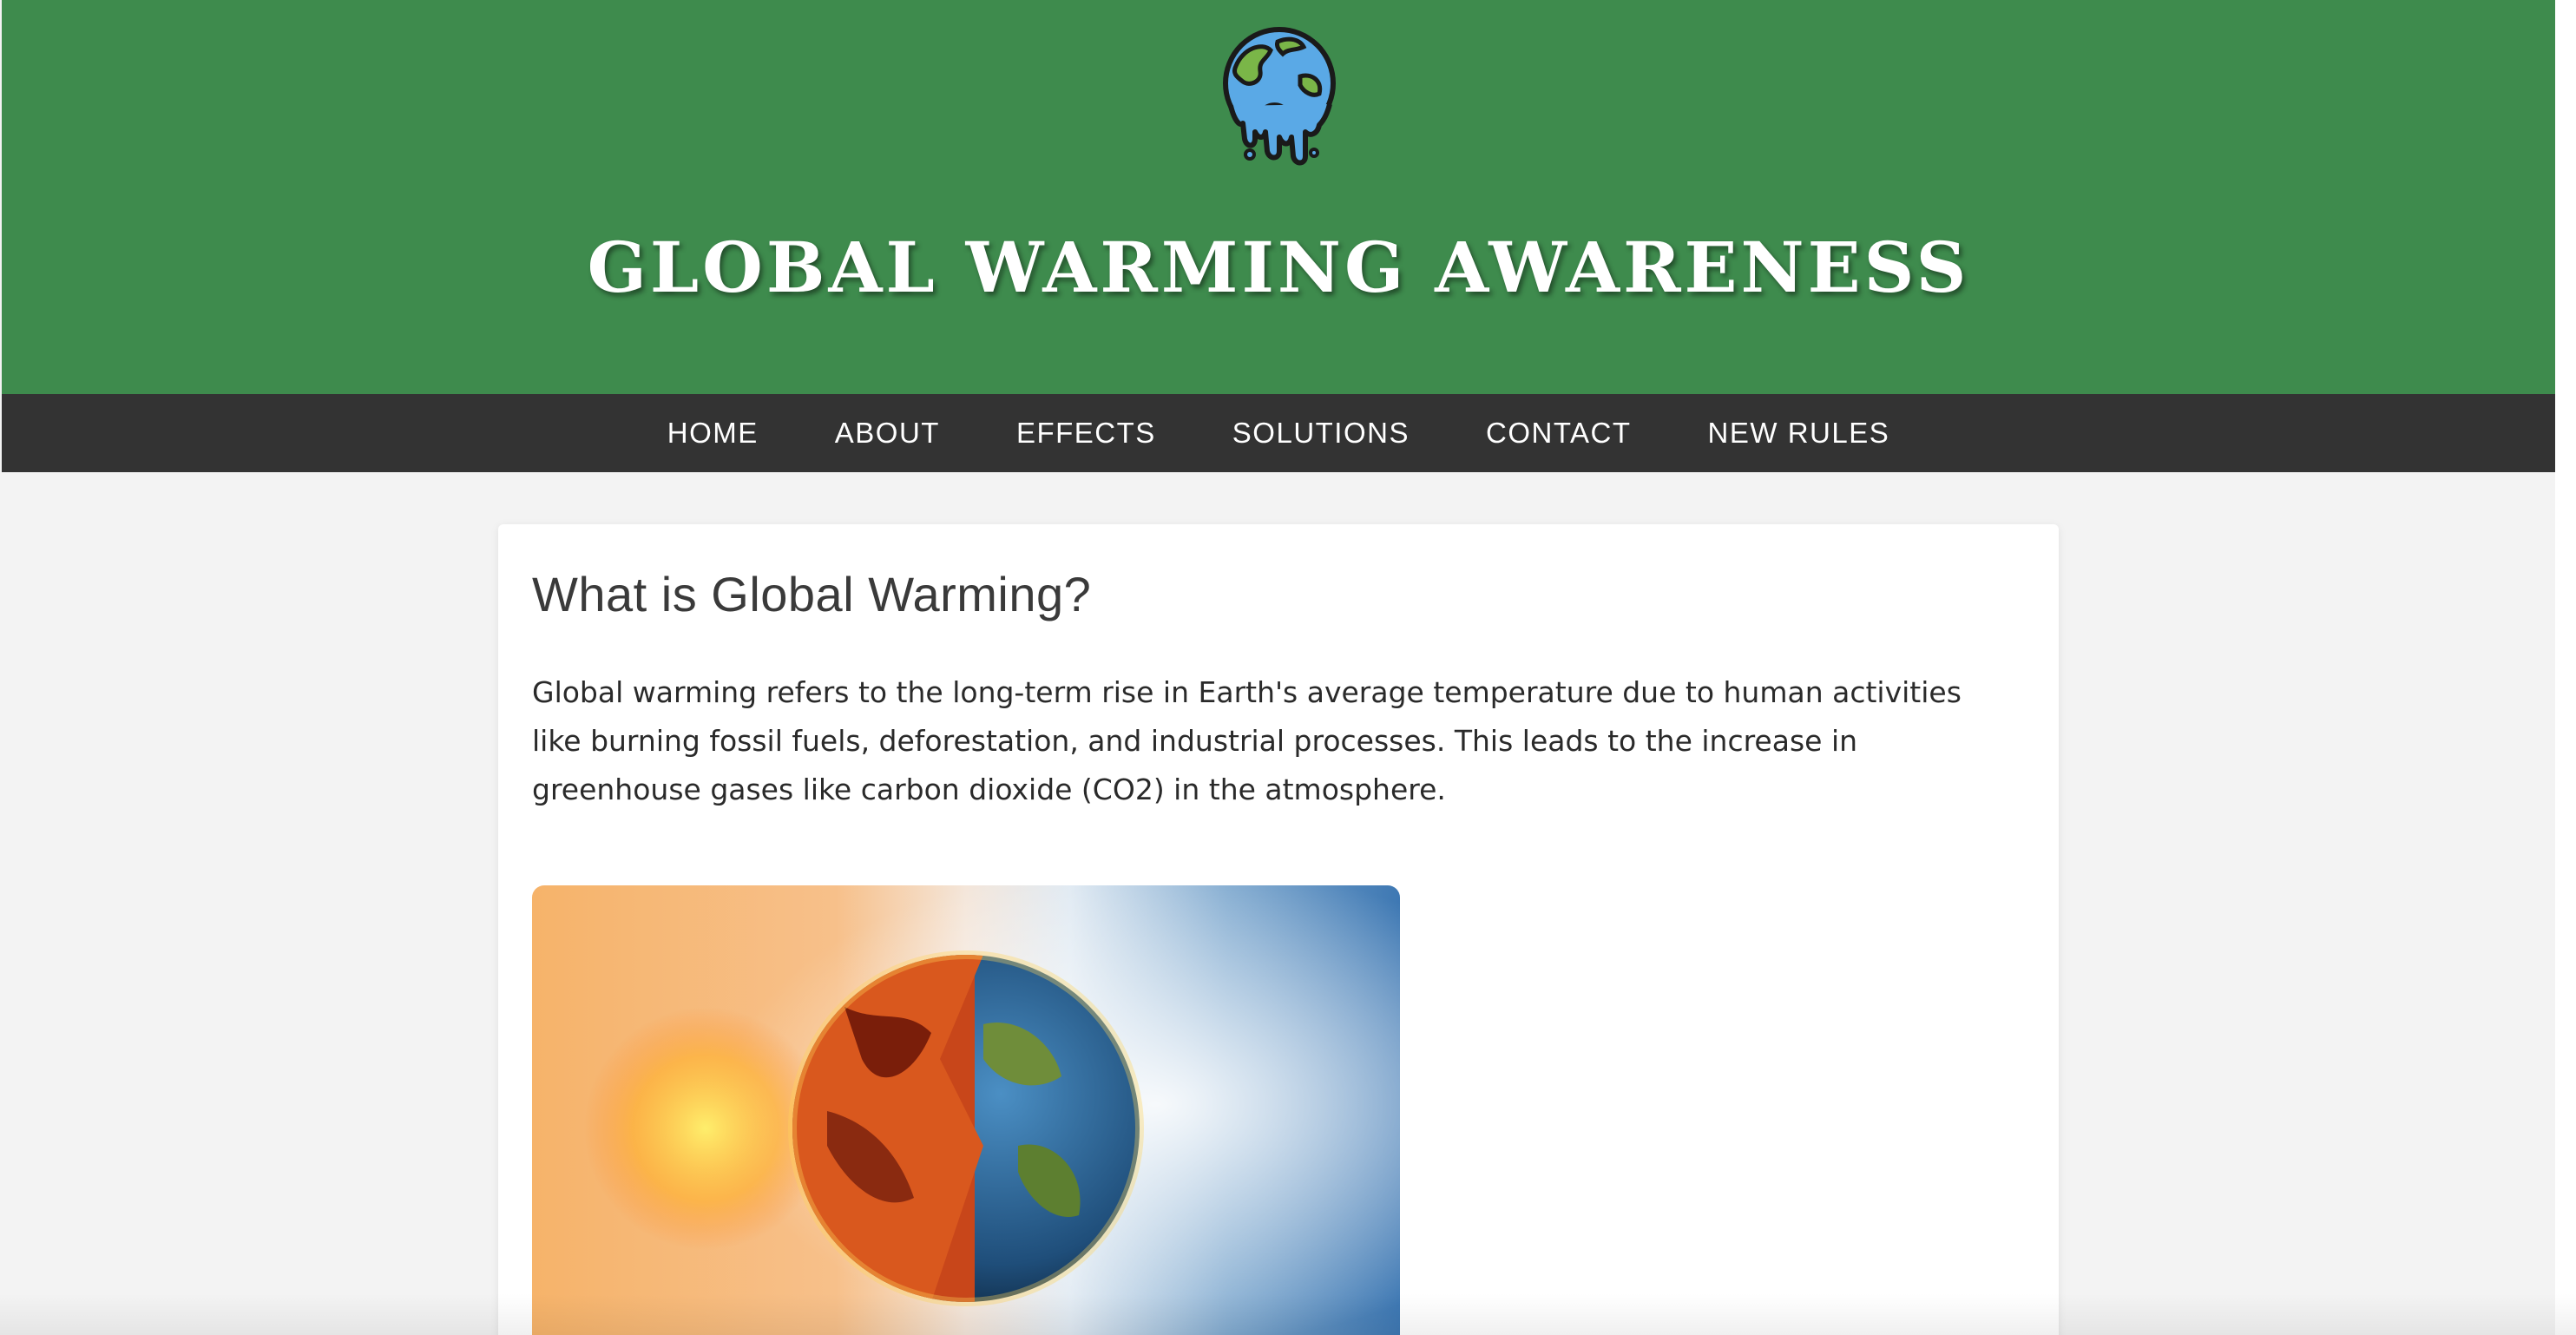  What do you see at coordinates (812, 594) in the screenshot?
I see `section-heading: What is Global Warming?` at bounding box center [812, 594].